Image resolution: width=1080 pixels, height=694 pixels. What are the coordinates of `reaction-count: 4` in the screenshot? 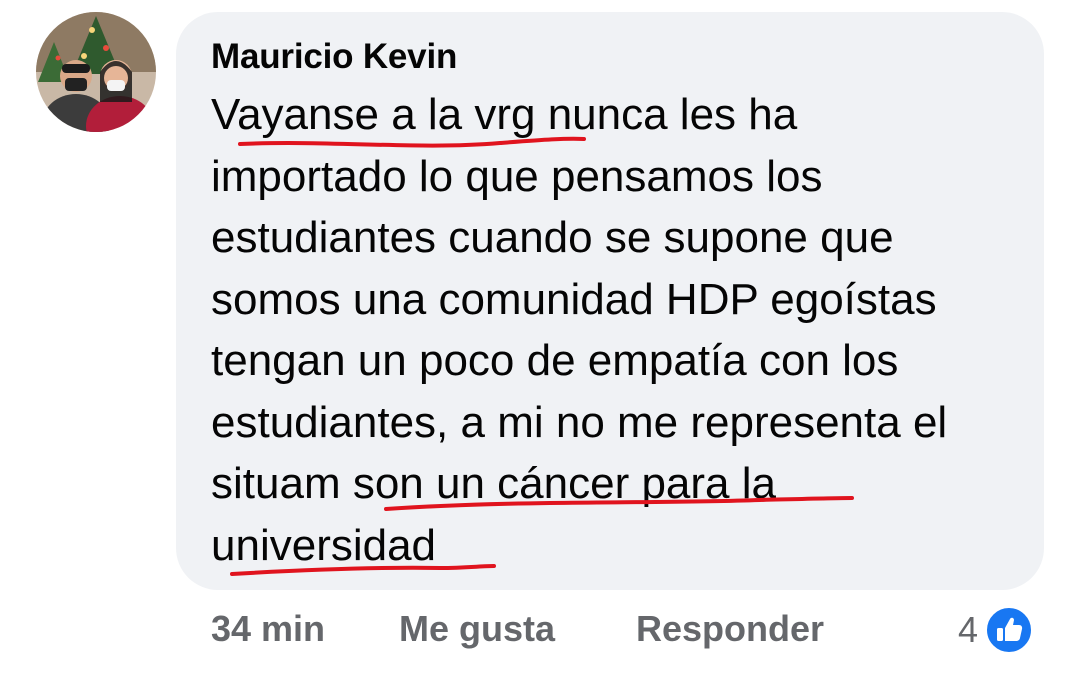 It's located at (968, 629).